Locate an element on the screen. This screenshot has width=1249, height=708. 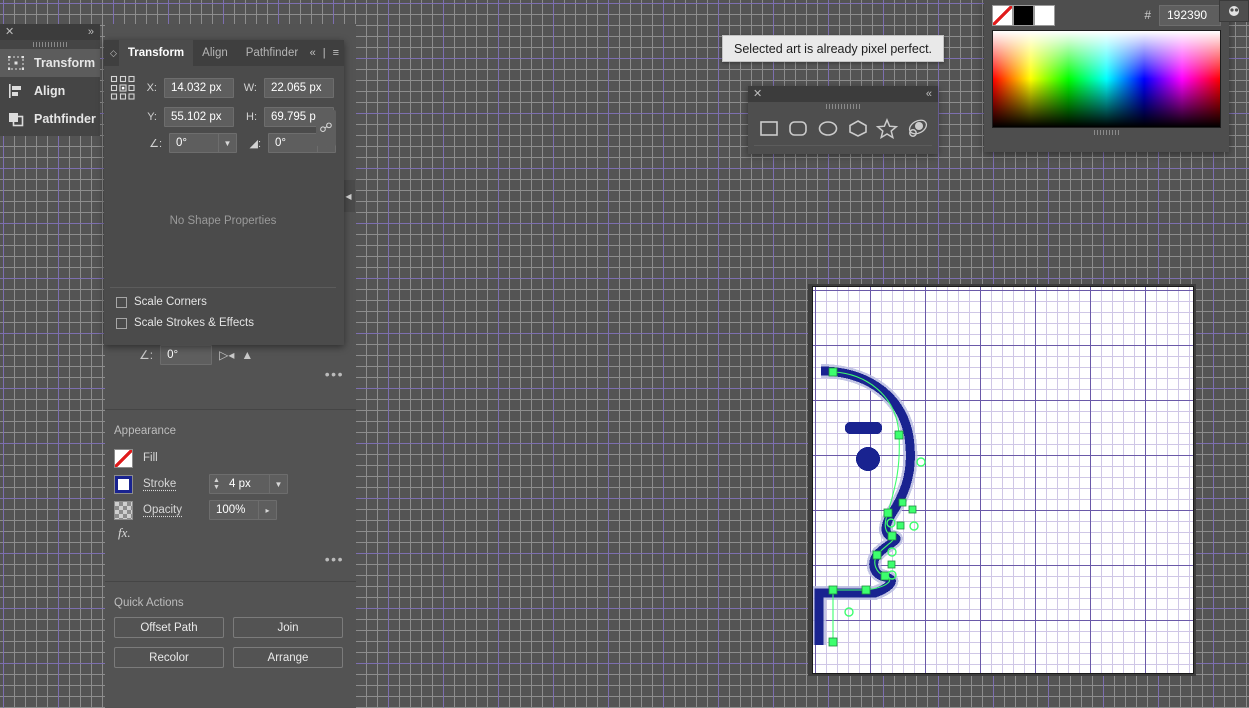
color-panel-grip is located at coordinates (1106, 132).